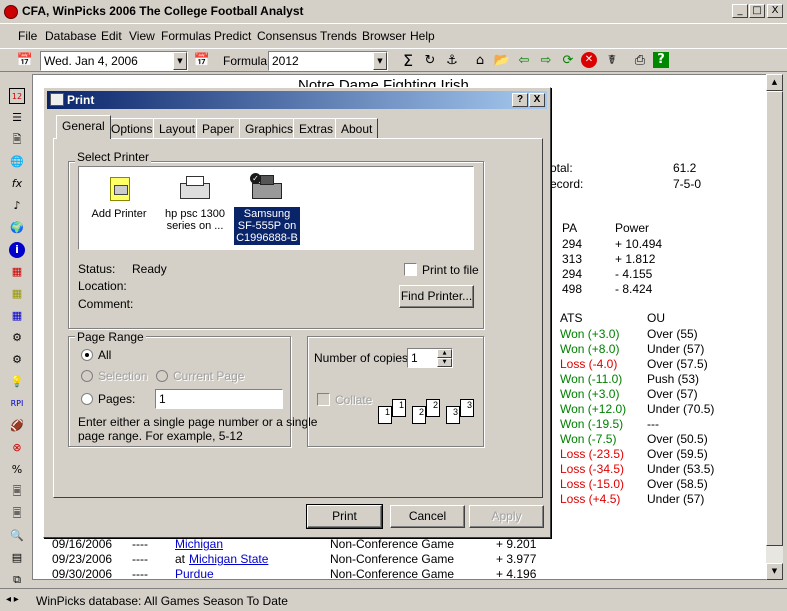 The height and width of the screenshot is (611, 787). I want to click on vertical-scrollbar: ▲ ▼, so click(774, 327).